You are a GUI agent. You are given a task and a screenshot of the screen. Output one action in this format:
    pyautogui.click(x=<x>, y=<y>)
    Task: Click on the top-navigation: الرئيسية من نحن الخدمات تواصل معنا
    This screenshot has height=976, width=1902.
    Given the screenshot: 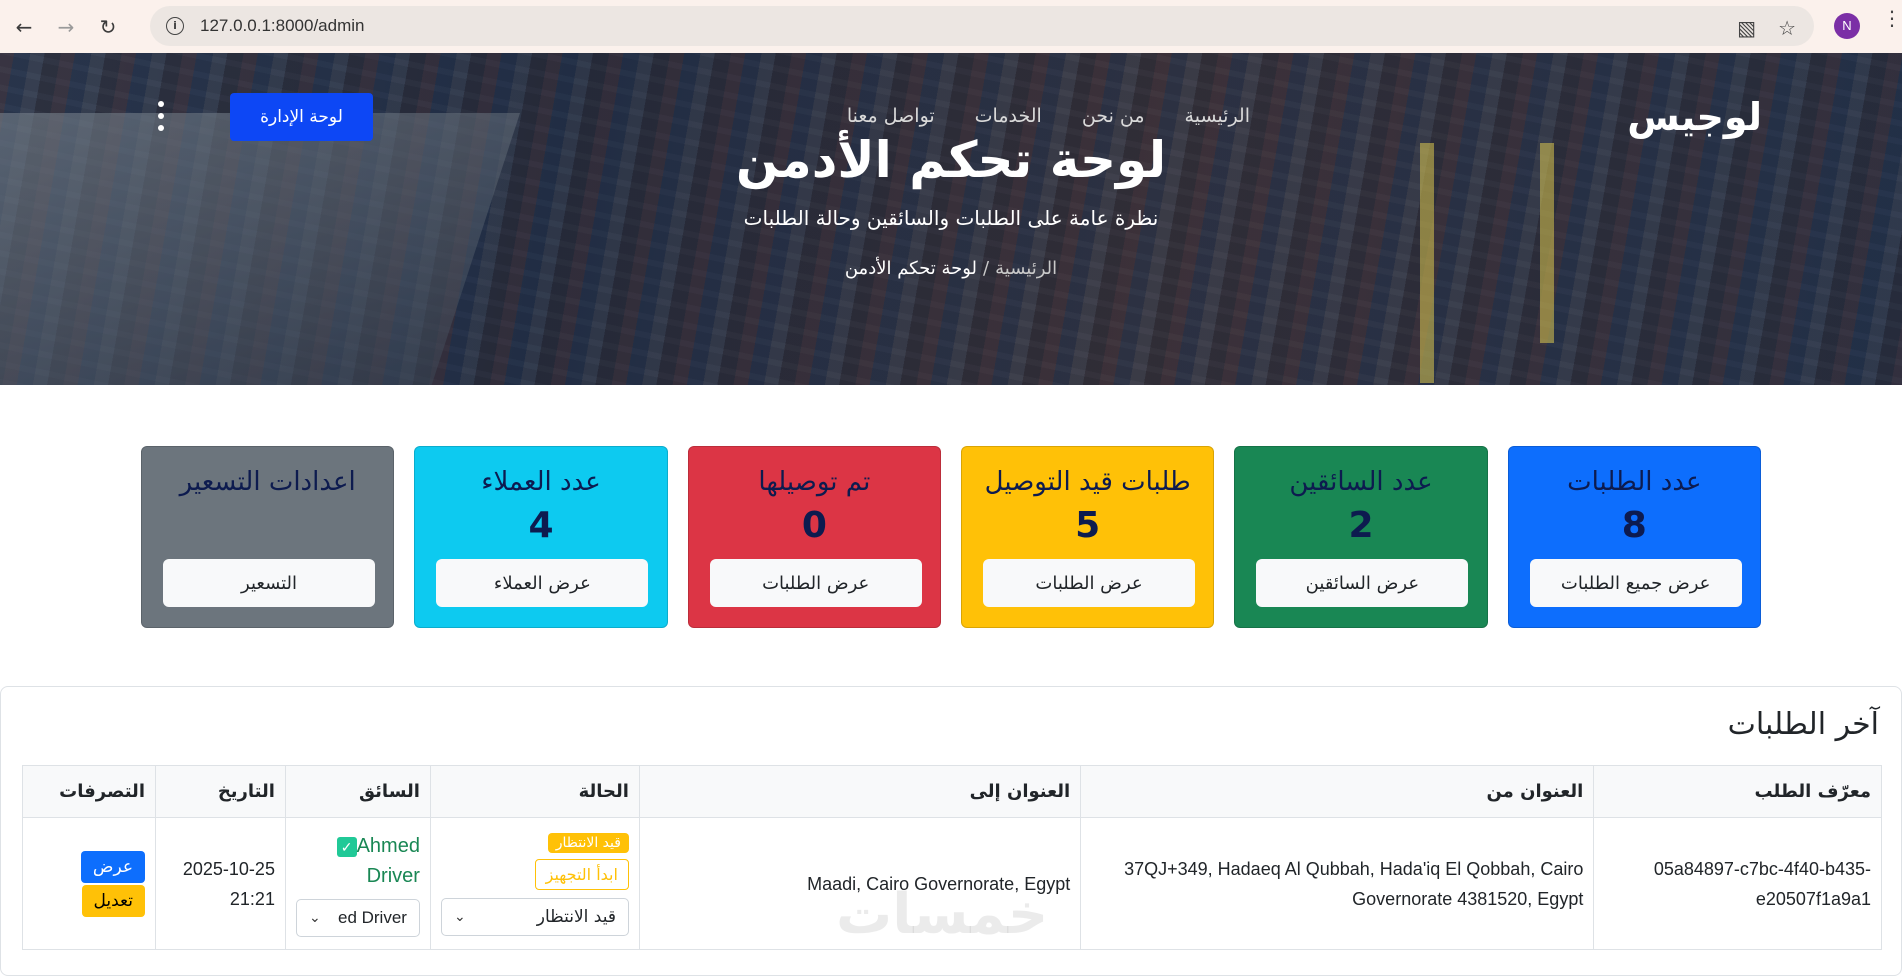 What is the action you would take?
    pyautogui.click(x=1020, y=116)
    